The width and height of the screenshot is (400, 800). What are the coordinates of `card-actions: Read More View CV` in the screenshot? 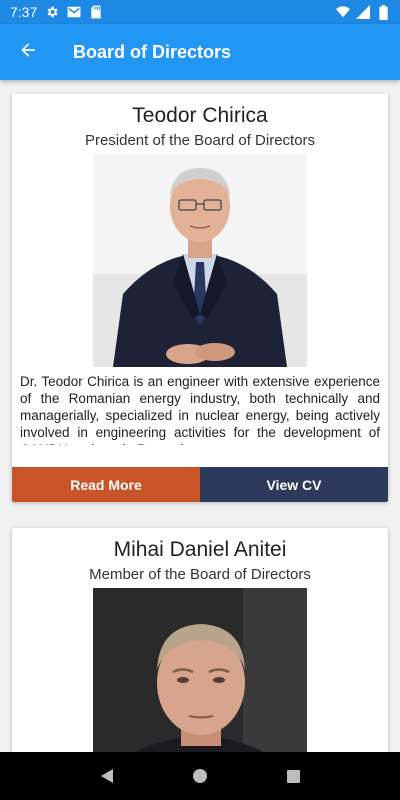 It's located at (200, 484).